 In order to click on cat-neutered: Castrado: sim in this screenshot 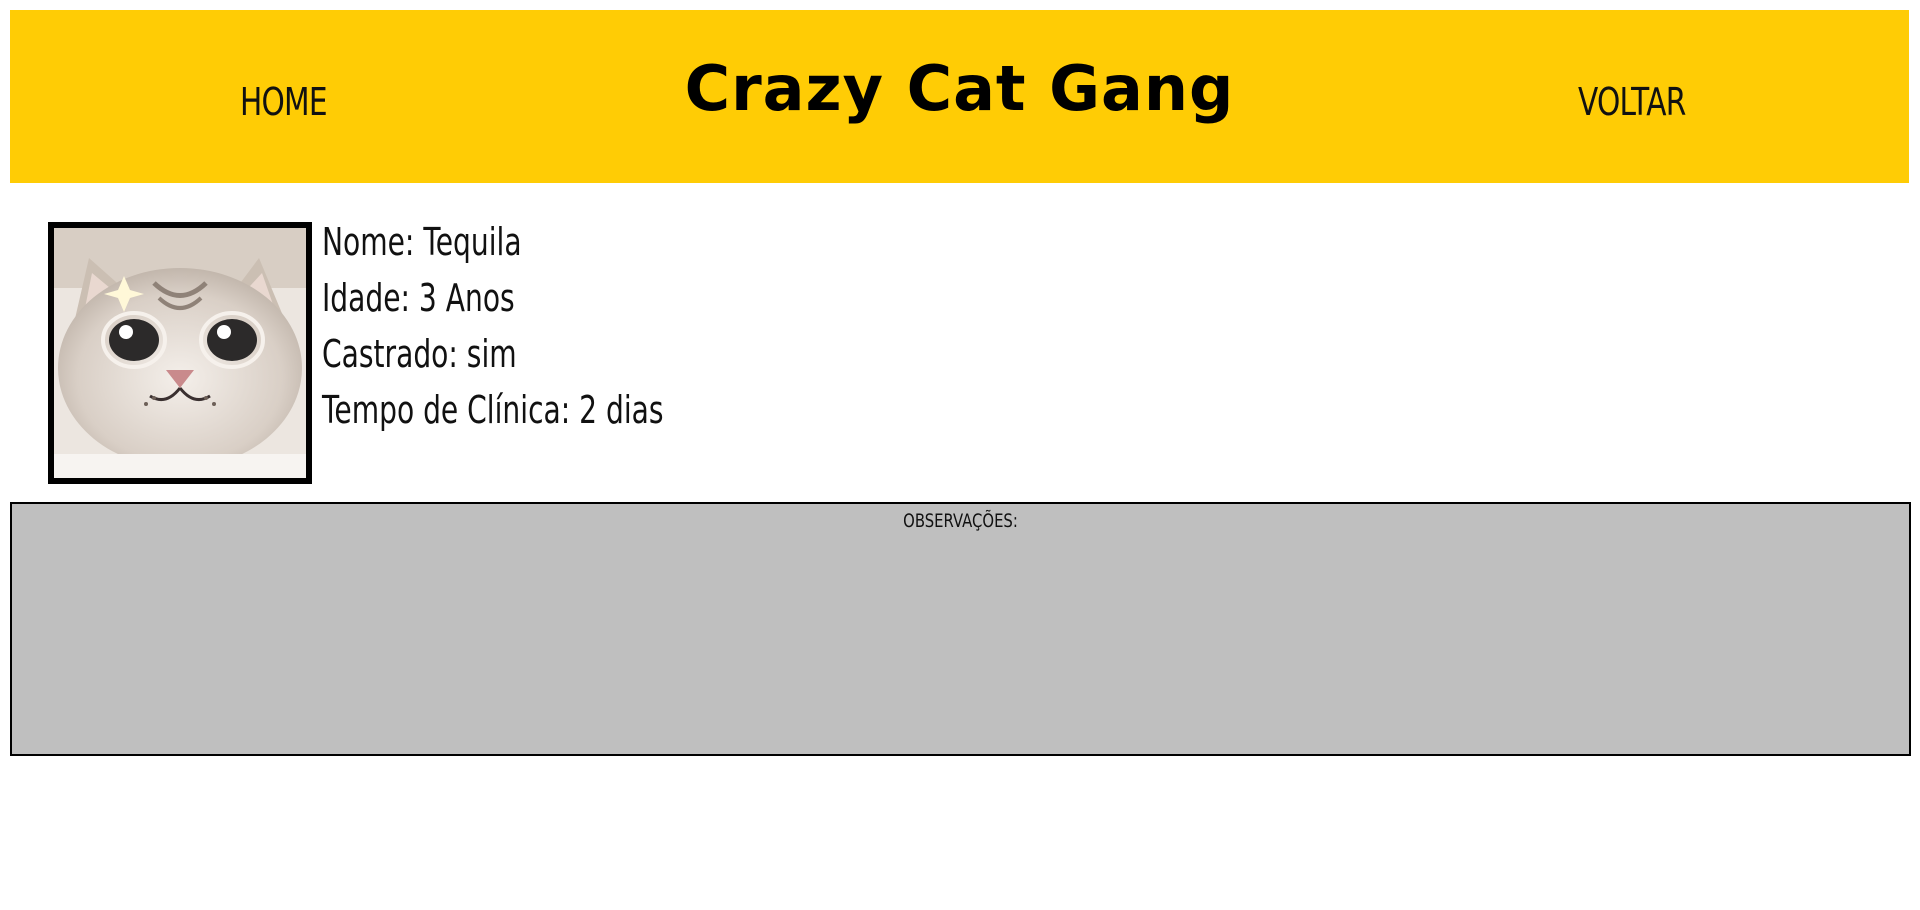, I will do `click(419, 354)`.